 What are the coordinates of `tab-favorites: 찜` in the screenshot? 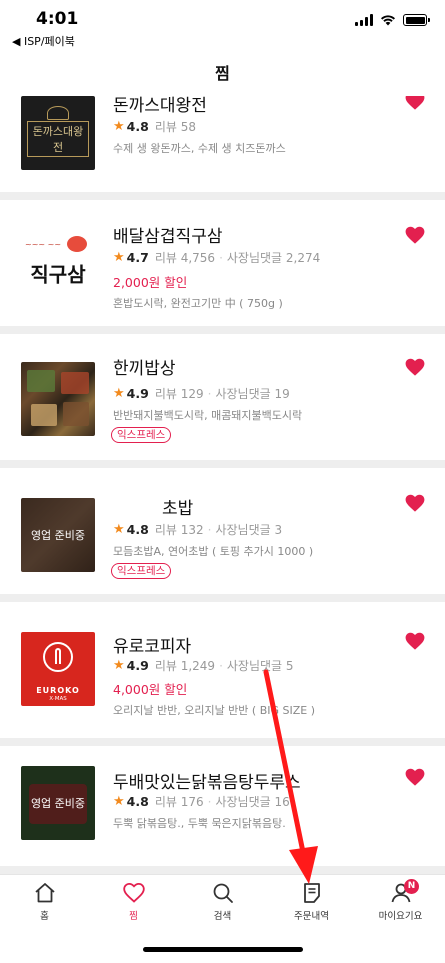 It's located at (133, 901).